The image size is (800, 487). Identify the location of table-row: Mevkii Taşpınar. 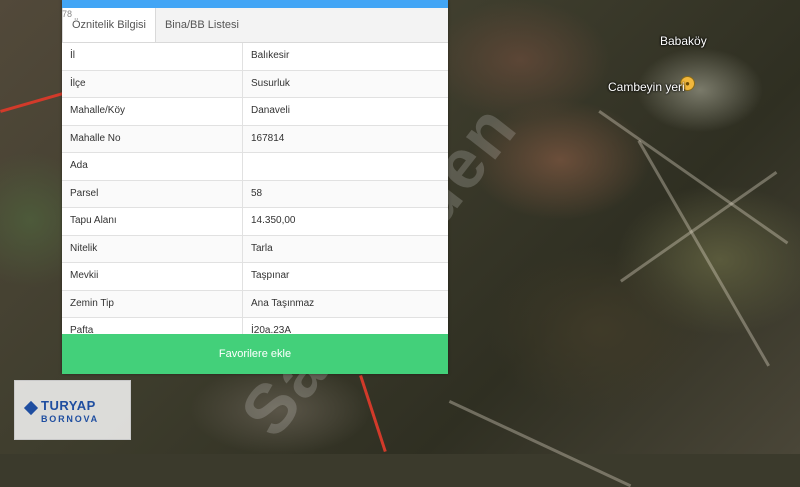
(255, 277).